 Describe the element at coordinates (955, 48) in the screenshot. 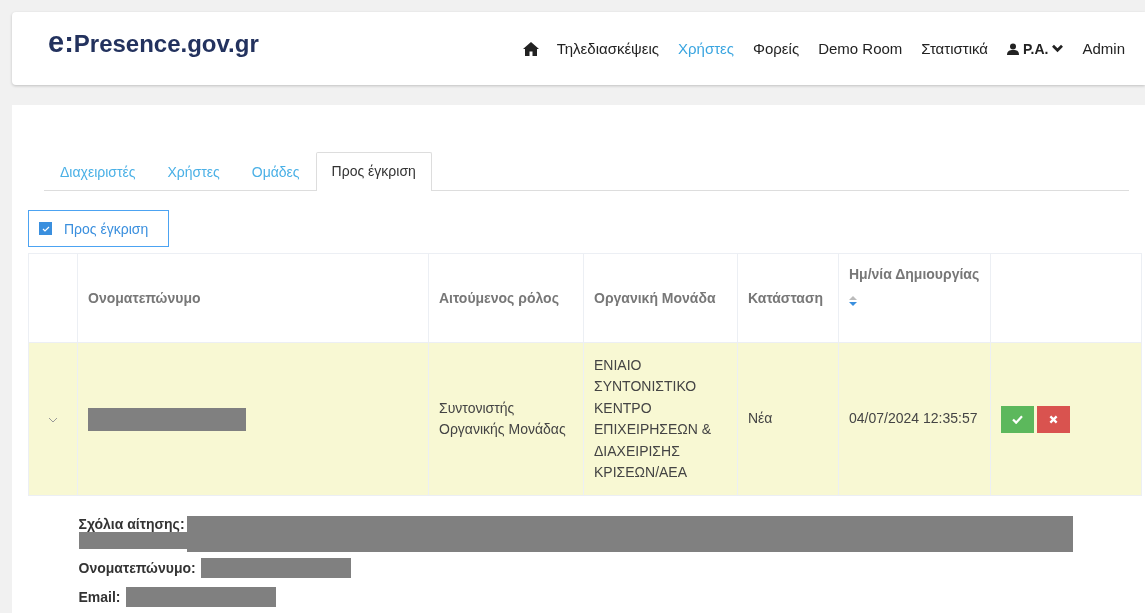

I see `nav-link: Στατιστικά` at that location.